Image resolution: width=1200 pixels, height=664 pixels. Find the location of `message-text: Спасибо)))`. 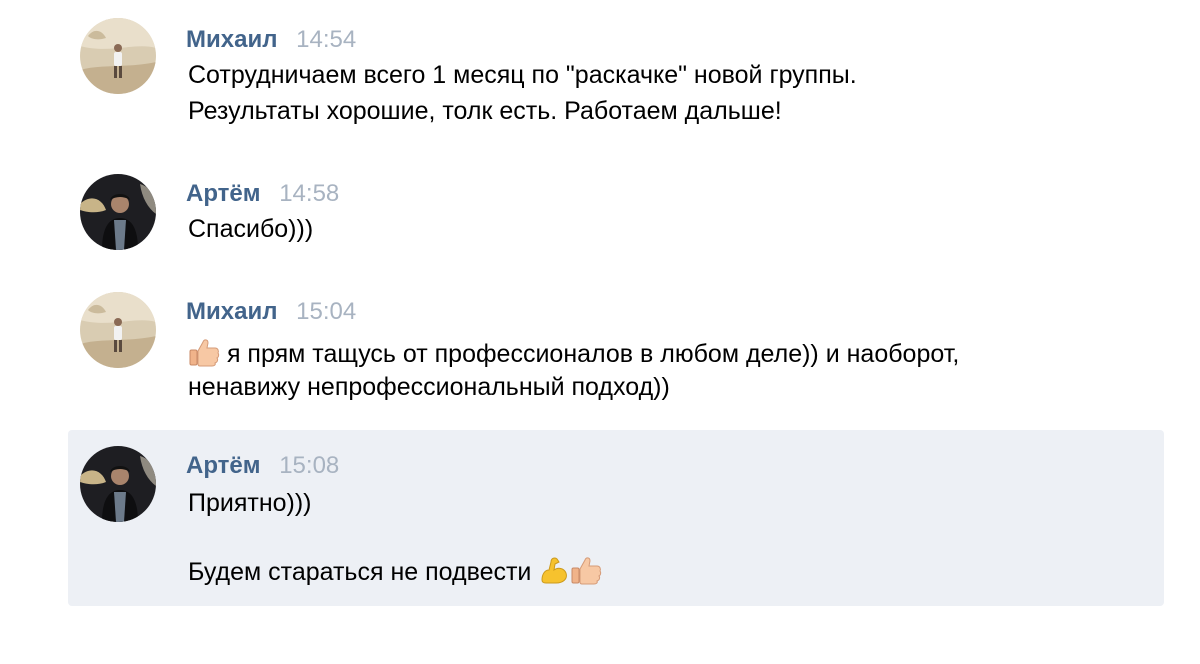

message-text: Спасибо))) is located at coordinates (251, 229).